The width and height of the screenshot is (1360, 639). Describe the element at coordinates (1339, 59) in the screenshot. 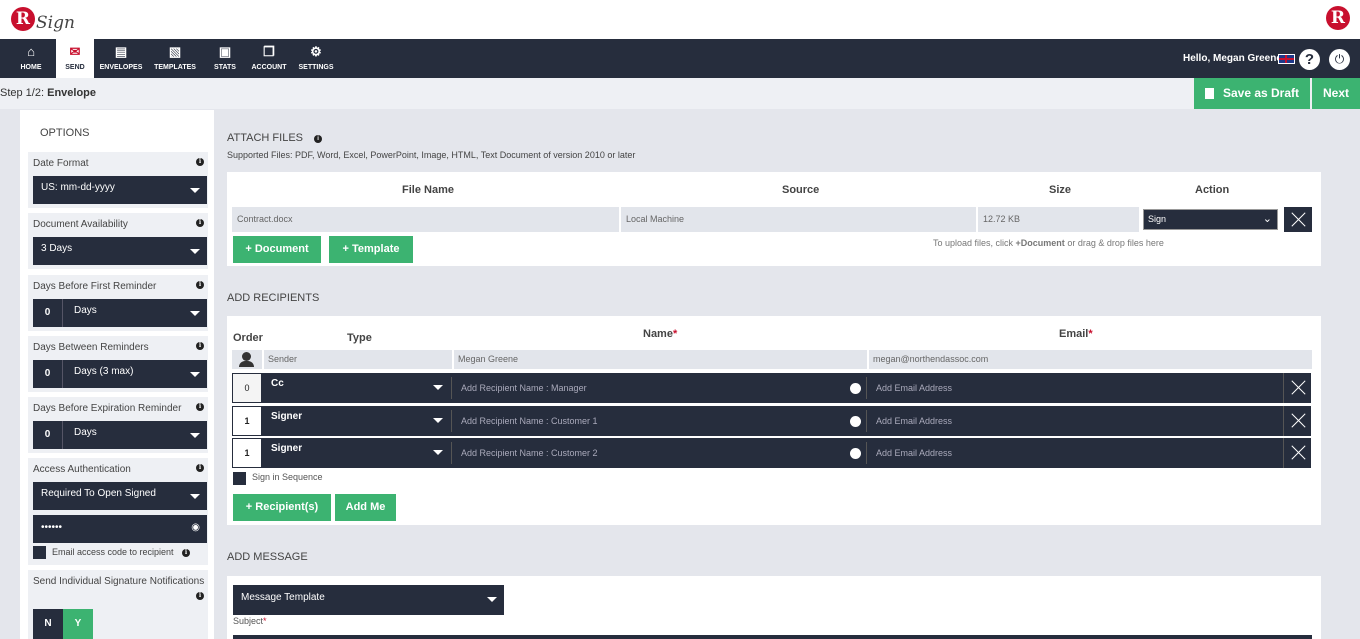

I see `power-icon: ⏻` at that location.